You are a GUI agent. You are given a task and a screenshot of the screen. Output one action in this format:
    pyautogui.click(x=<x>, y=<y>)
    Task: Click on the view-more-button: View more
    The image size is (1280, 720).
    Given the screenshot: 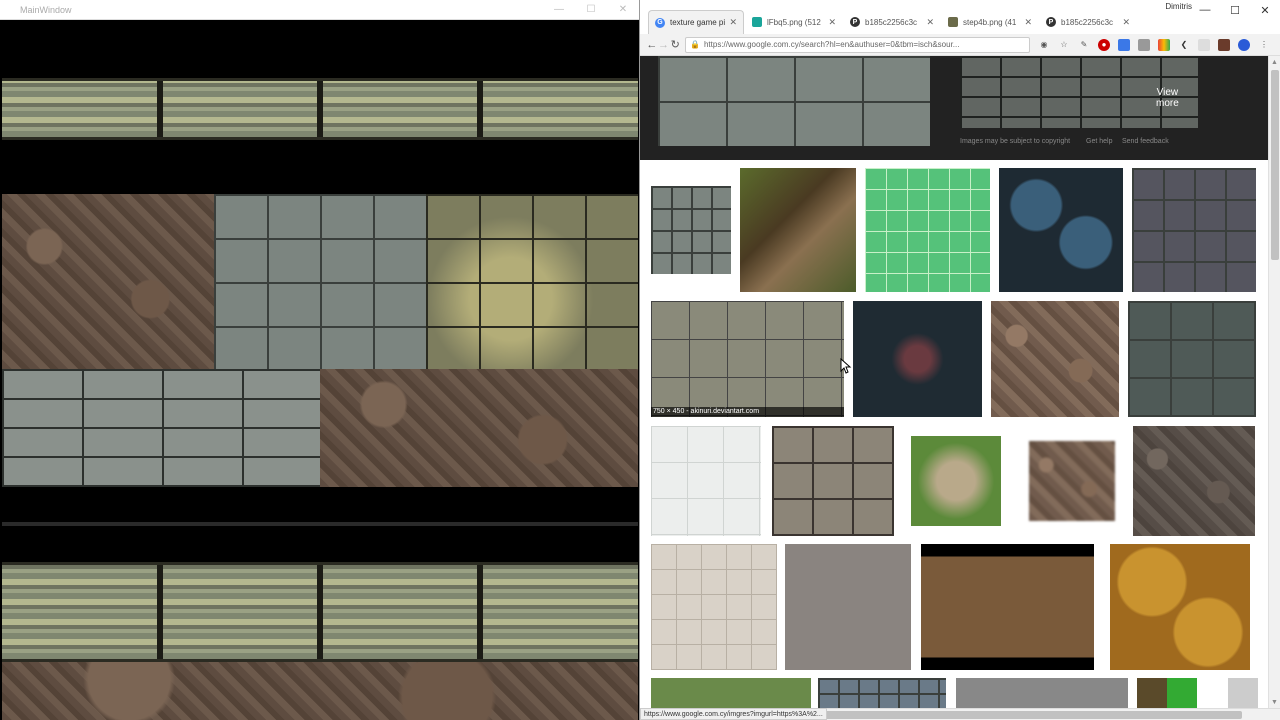 What is the action you would take?
    pyautogui.click(x=1167, y=98)
    